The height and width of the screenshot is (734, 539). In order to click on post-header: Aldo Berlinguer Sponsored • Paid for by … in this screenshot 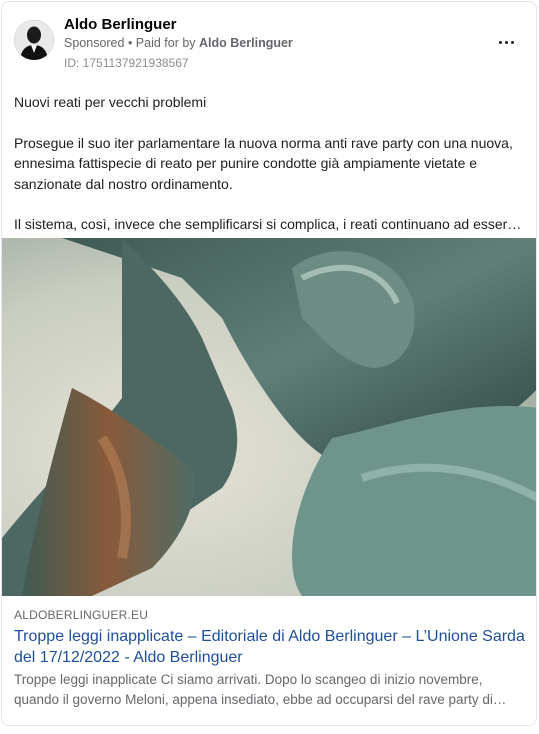, I will do `click(269, 41)`.